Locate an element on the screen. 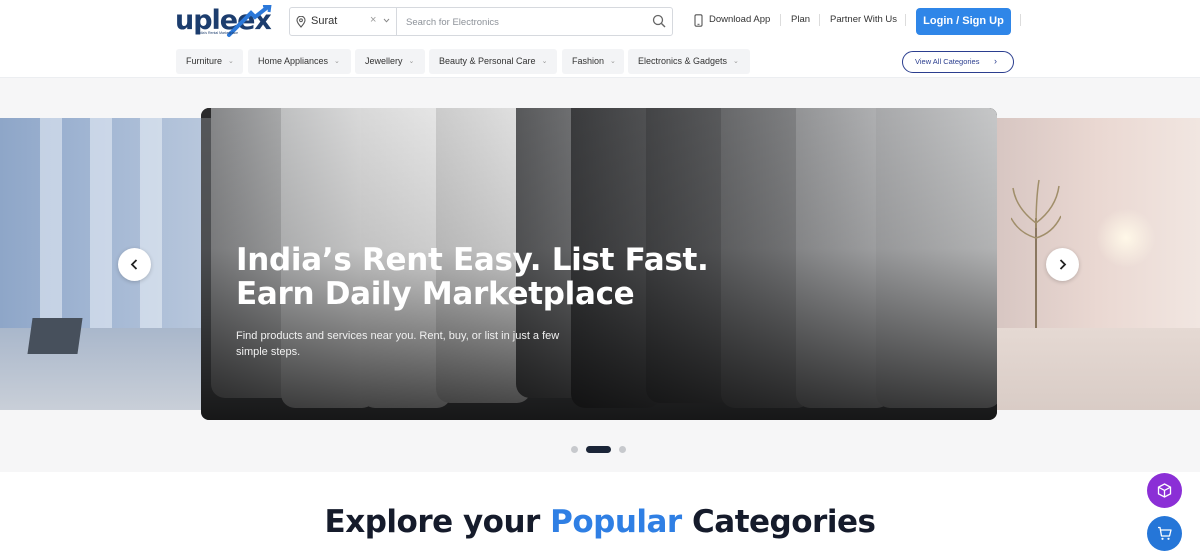 Image resolution: width=1200 pixels, height=551 pixels. download-app-link: Download App is located at coordinates (739, 19).